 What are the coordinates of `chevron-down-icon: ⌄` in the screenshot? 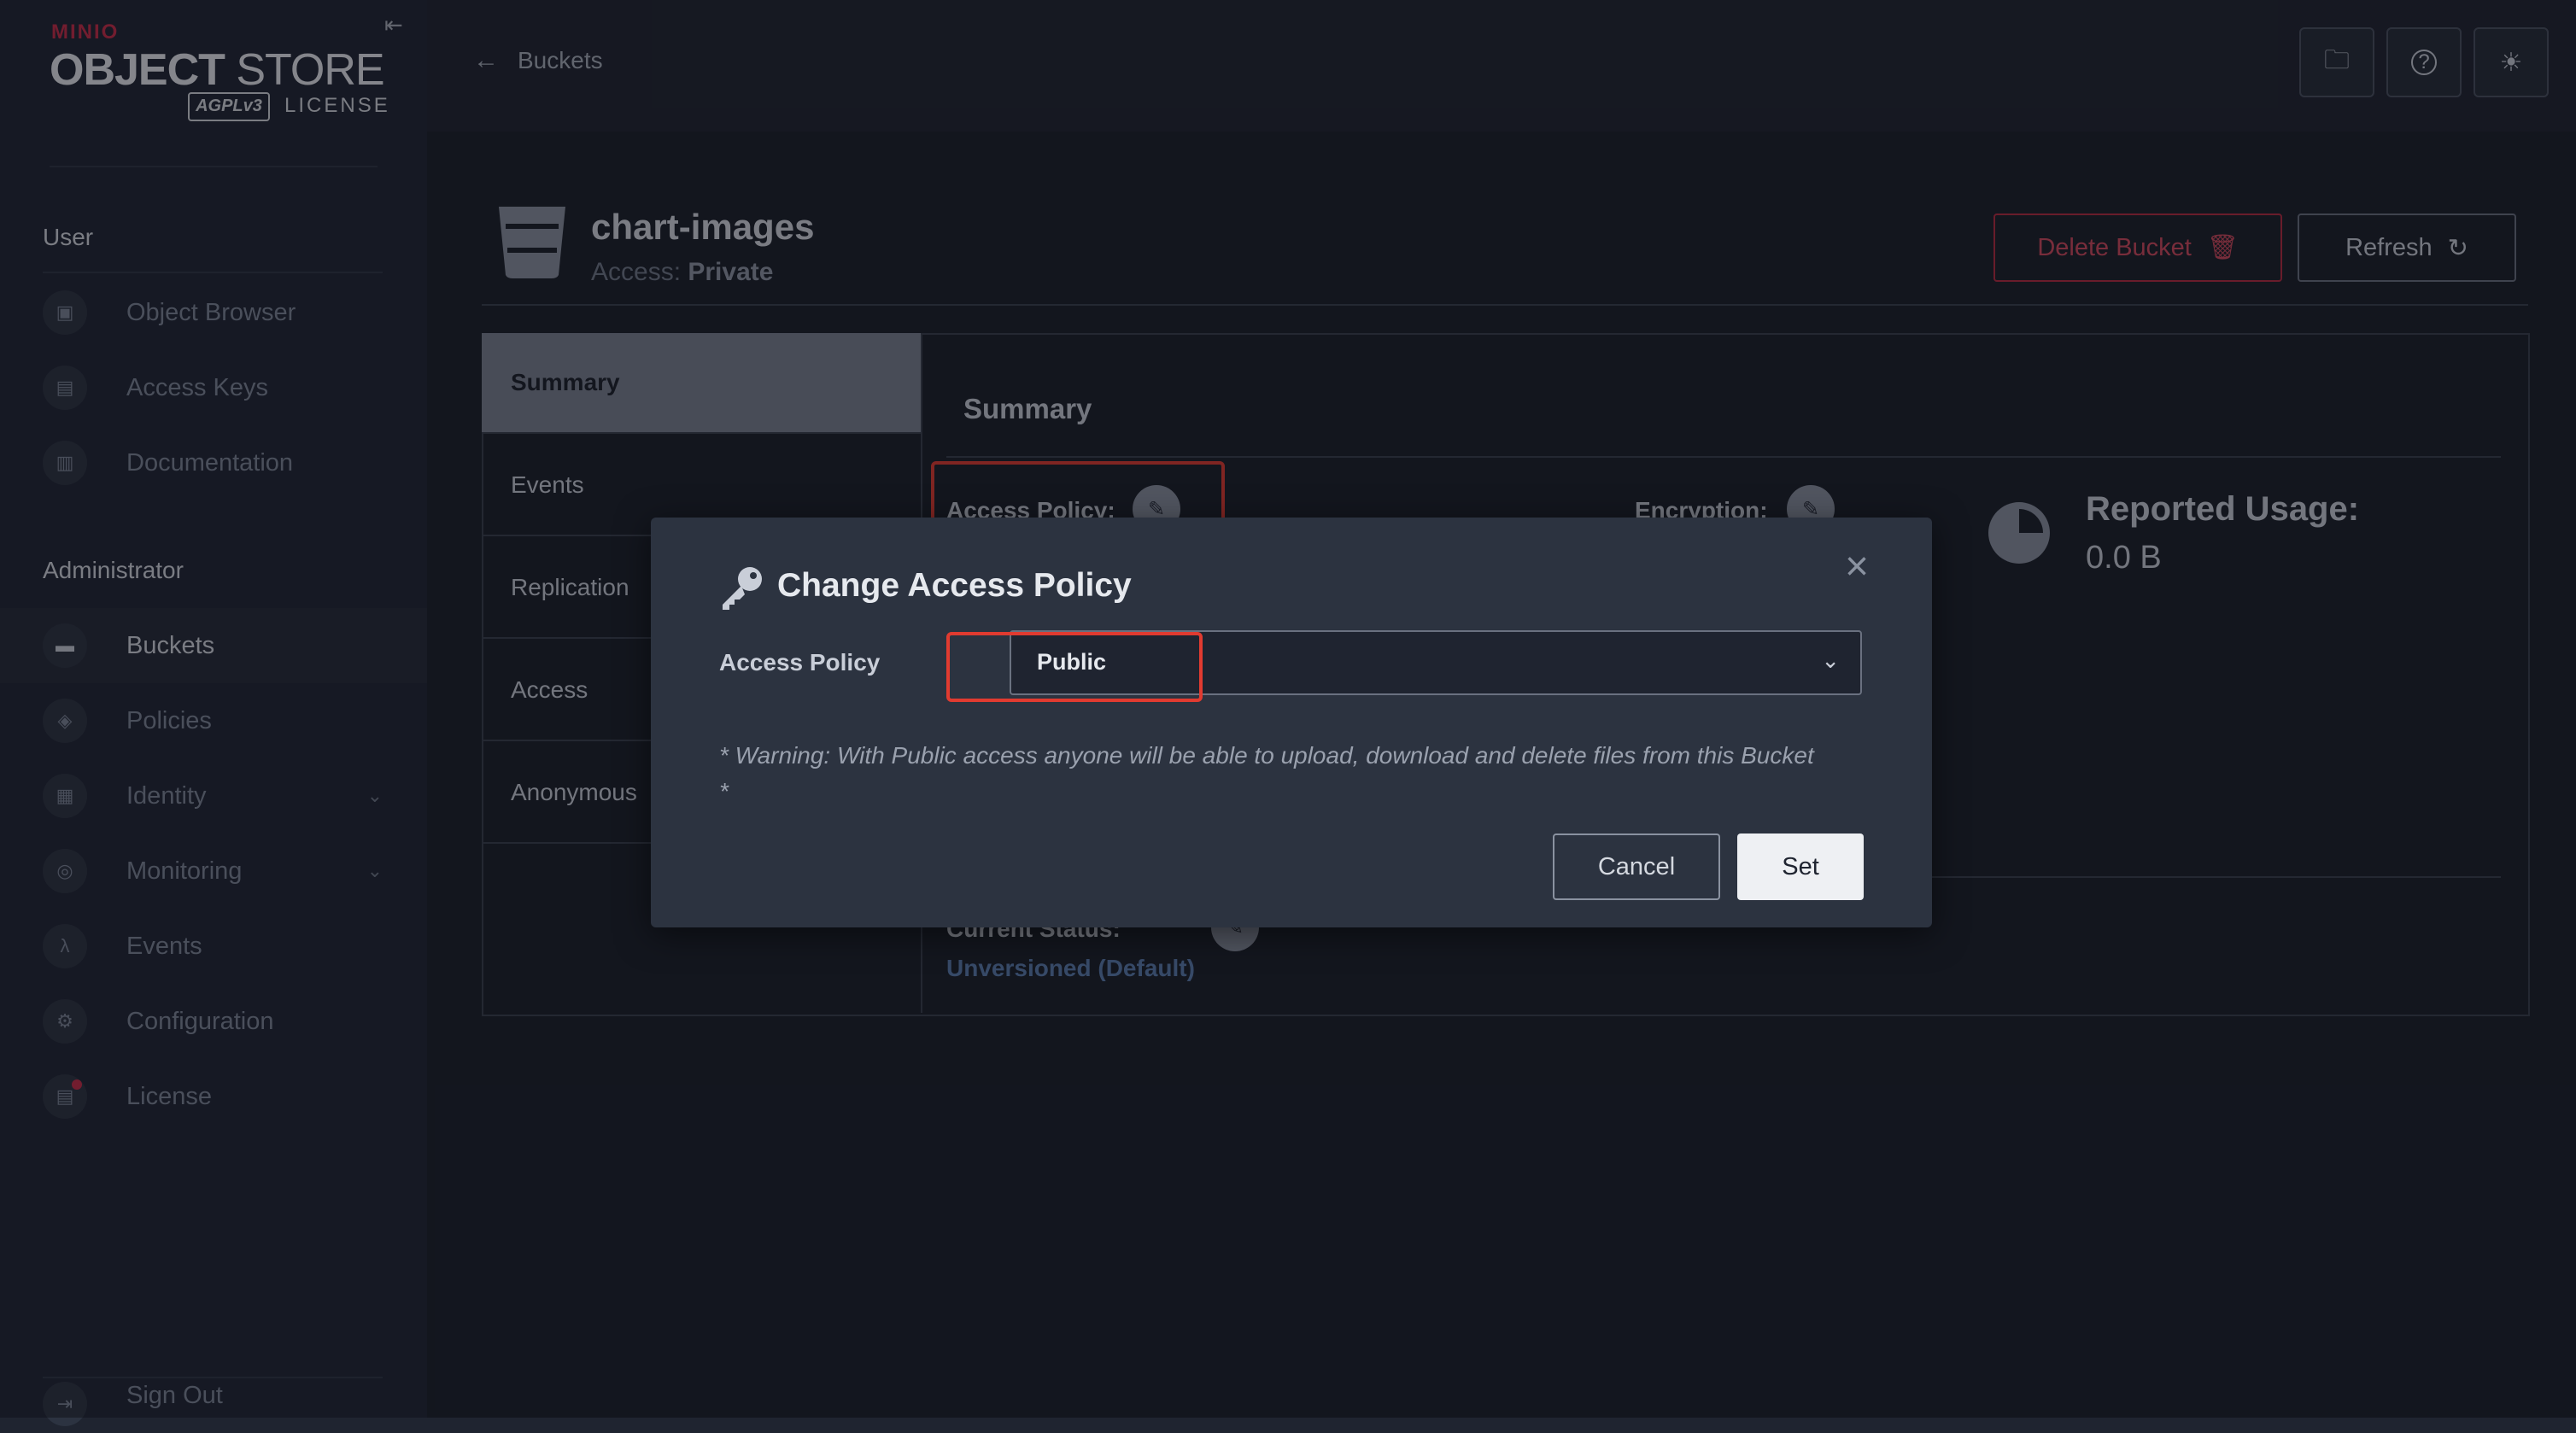 It's located at (1830, 660).